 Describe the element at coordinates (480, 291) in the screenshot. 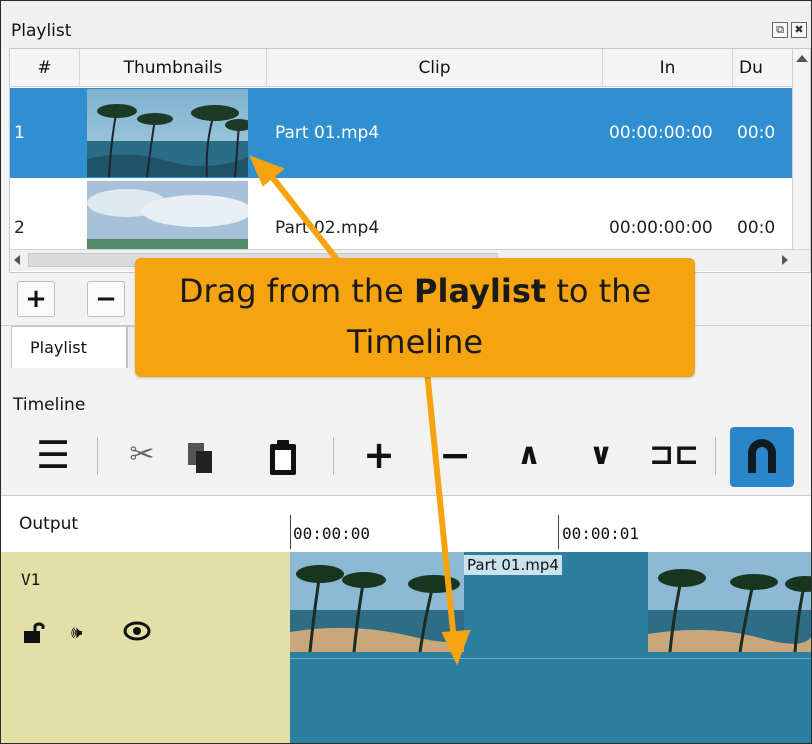

I see `callout-bold: Playlist` at that location.